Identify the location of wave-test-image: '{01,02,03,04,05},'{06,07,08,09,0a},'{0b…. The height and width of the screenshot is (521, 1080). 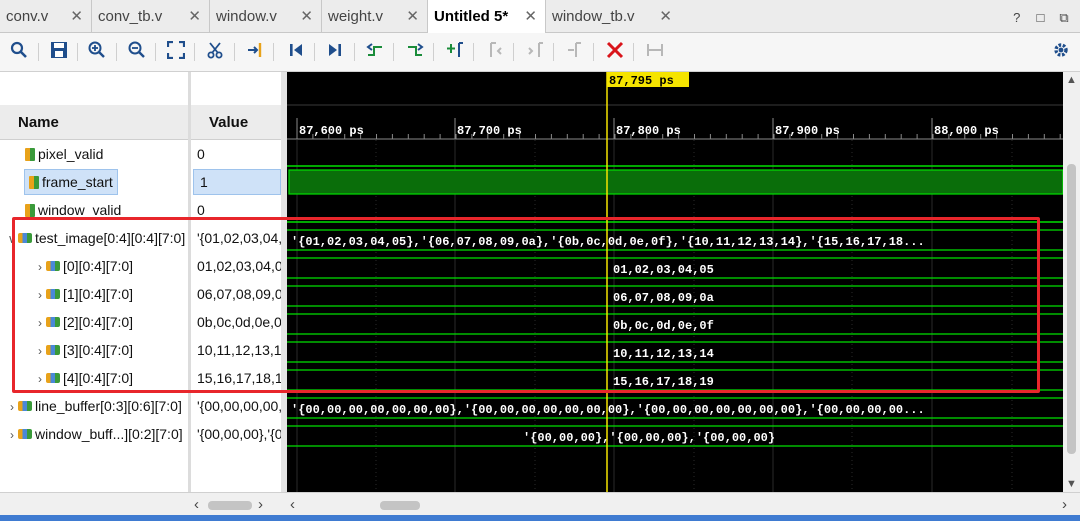
(675, 240).